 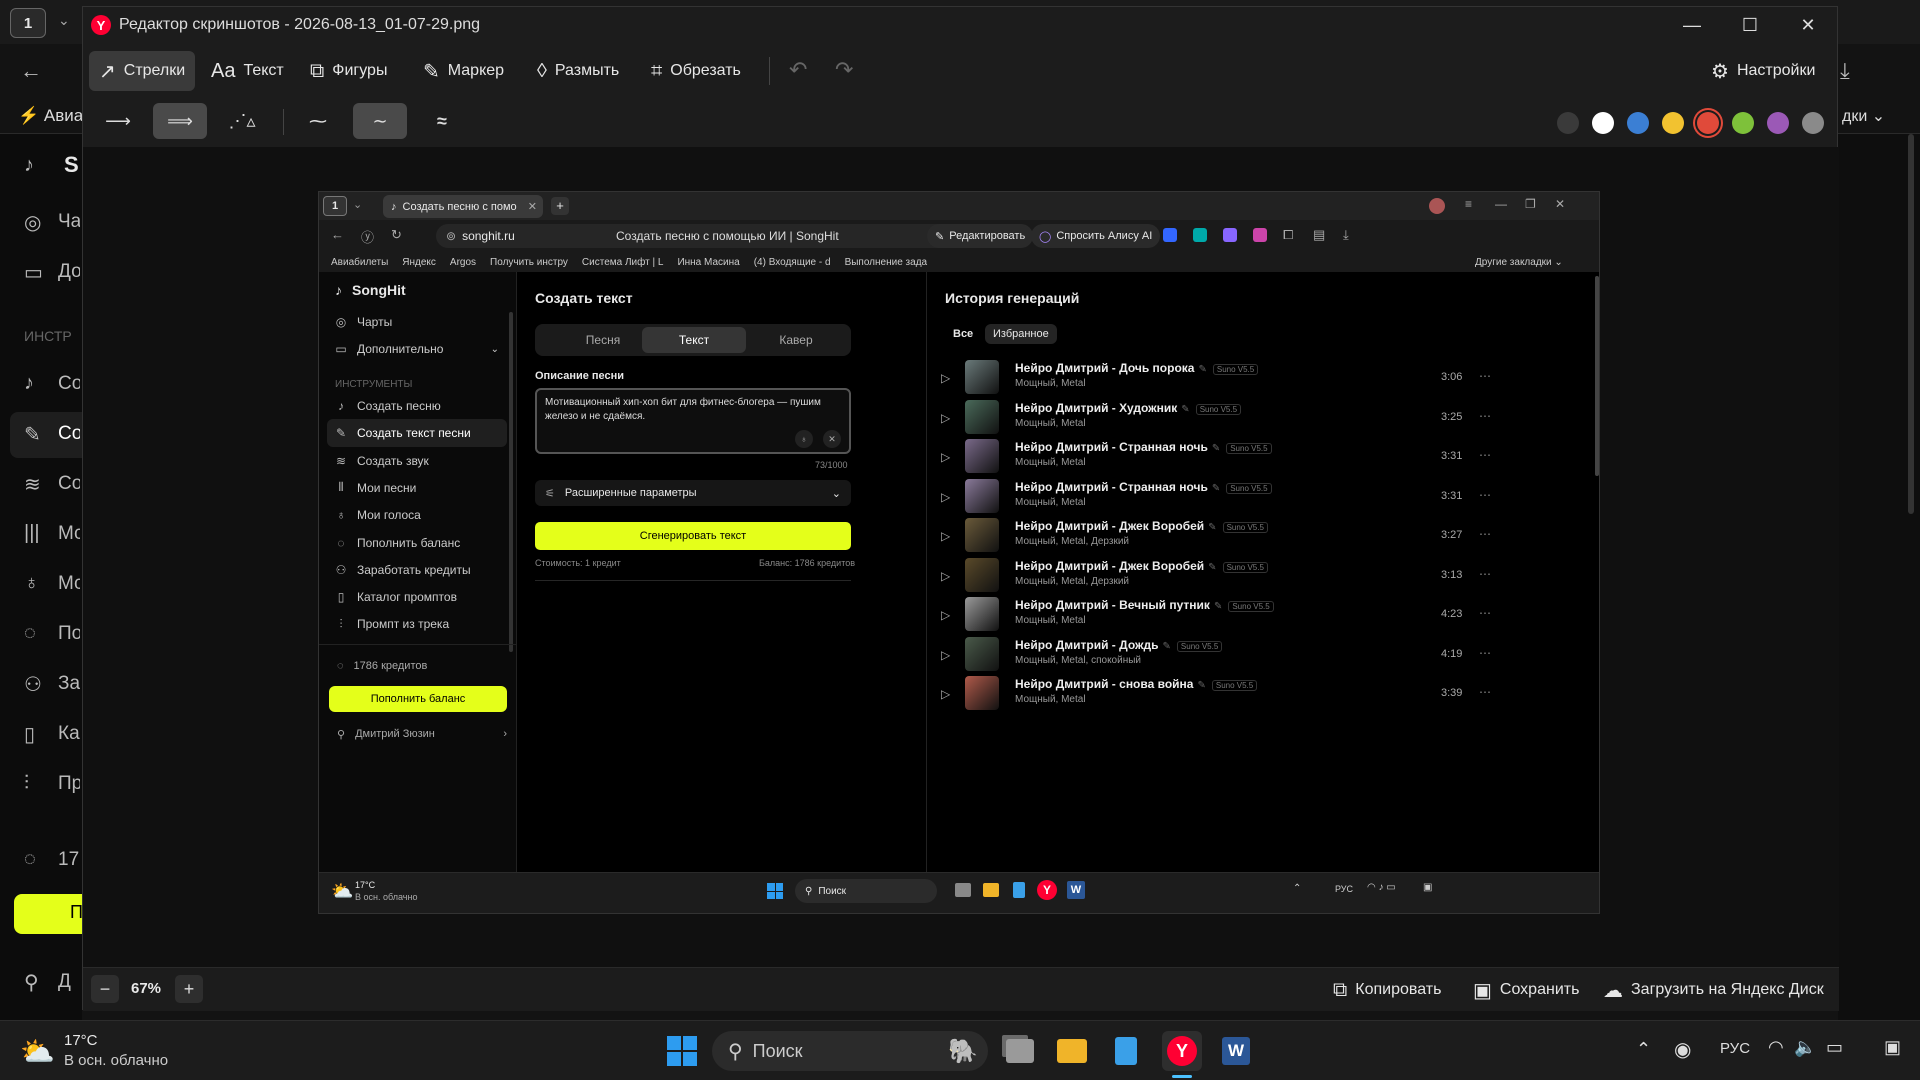 What do you see at coordinates (247, 71) in the screenshot?
I see `tool-text: Aa Текст` at bounding box center [247, 71].